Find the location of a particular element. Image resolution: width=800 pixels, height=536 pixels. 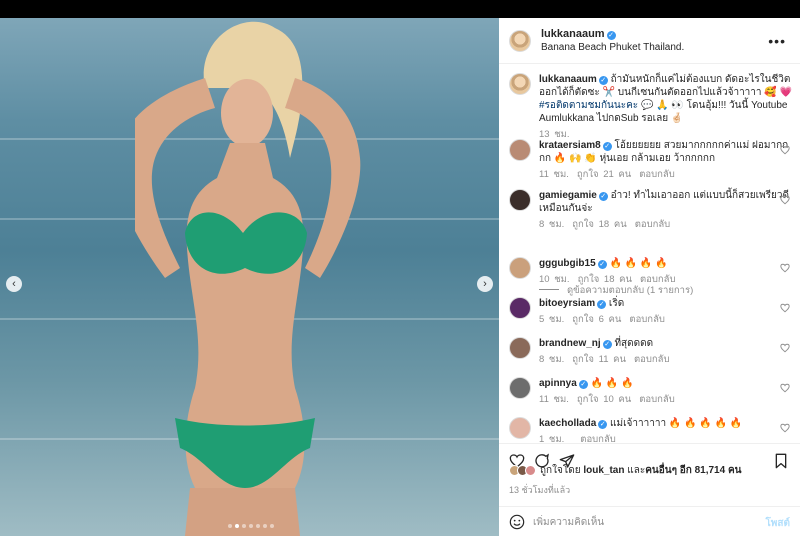

carousel-dots is located at coordinates (251, 526).